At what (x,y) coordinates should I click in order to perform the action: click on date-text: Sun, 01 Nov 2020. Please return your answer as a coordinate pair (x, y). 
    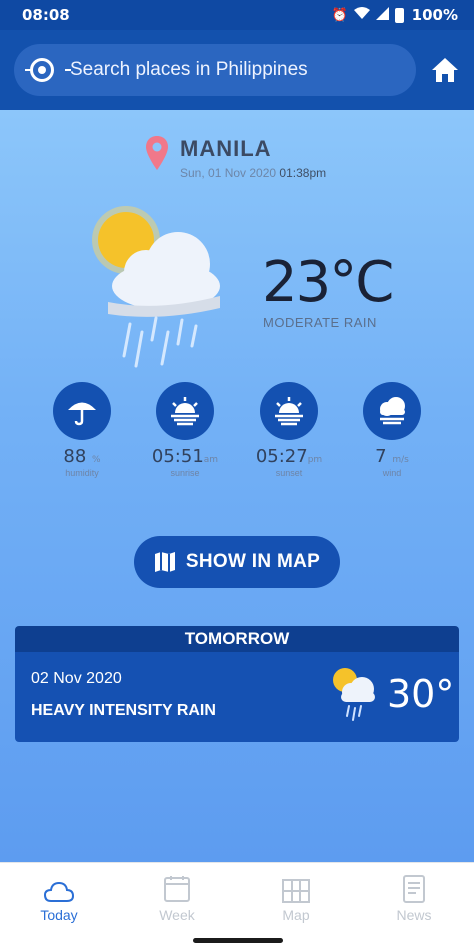
    Looking at the image, I should click on (228, 173).